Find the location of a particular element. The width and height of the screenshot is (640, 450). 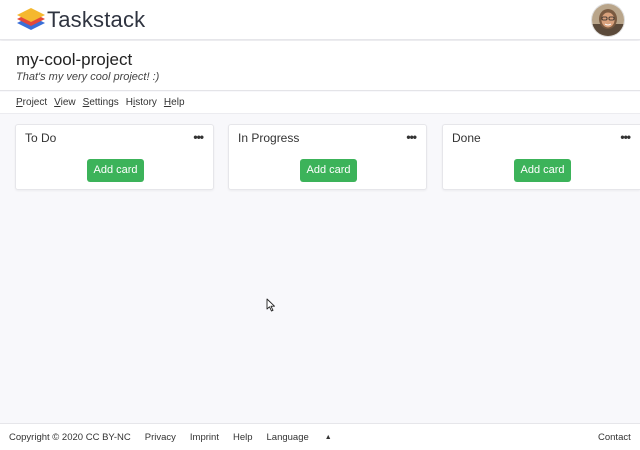

imprint-link: Imprint is located at coordinates (204, 437).